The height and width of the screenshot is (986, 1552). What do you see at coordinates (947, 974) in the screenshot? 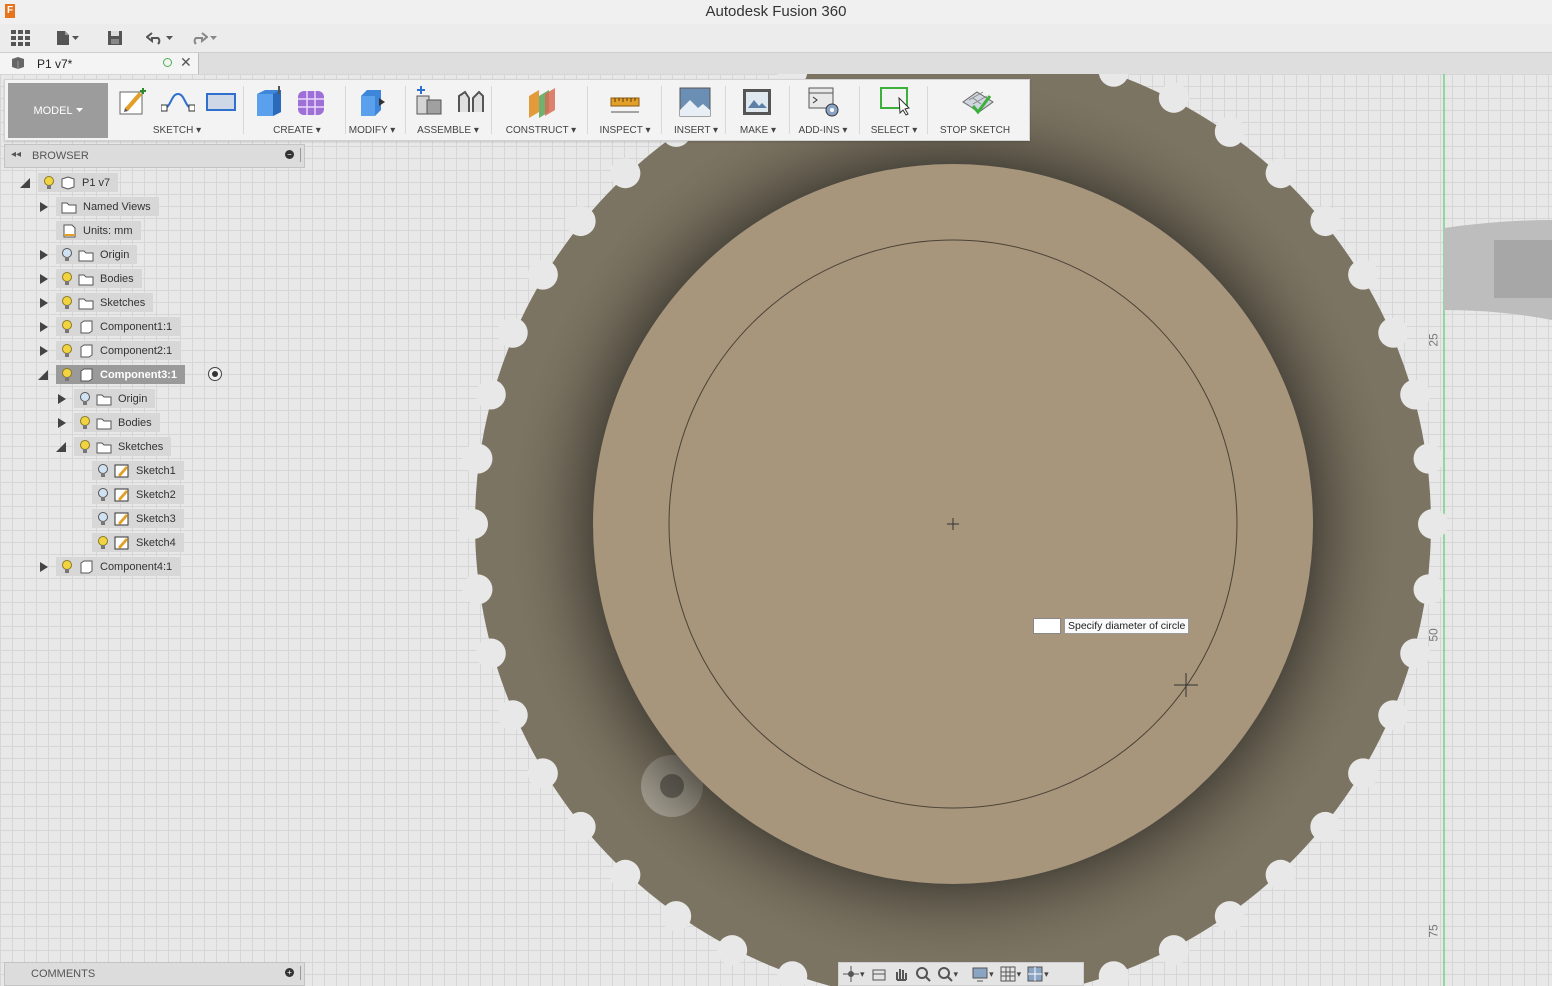
I see `fit-button: ▾` at bounding box center [947, 974].